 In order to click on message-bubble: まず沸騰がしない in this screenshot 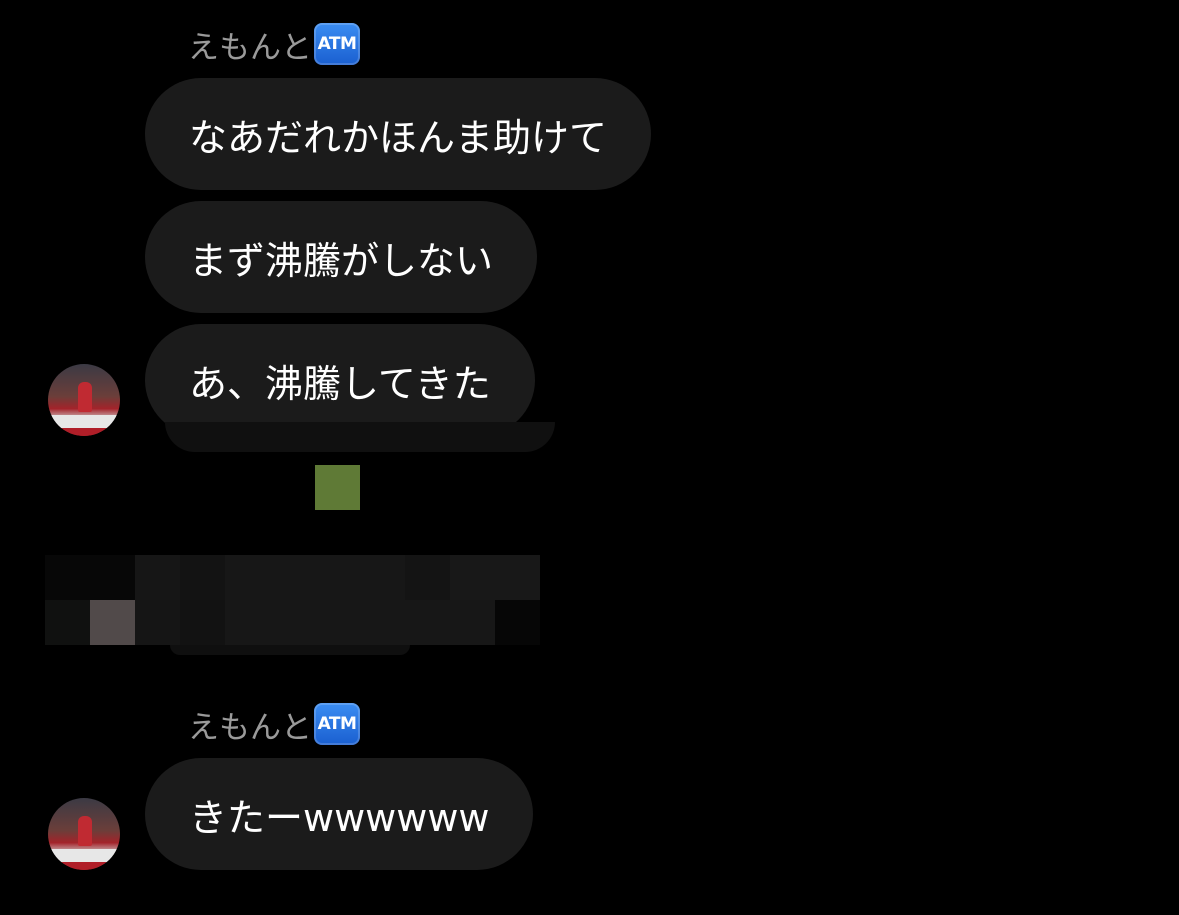, I will do `click(341, 257)`.